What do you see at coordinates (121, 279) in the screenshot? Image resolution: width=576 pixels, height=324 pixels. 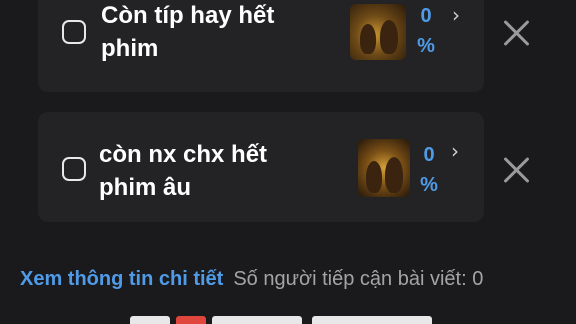 I see `view-details-link: Xem thông tin chi tiết` at bounding box center [121, 279].